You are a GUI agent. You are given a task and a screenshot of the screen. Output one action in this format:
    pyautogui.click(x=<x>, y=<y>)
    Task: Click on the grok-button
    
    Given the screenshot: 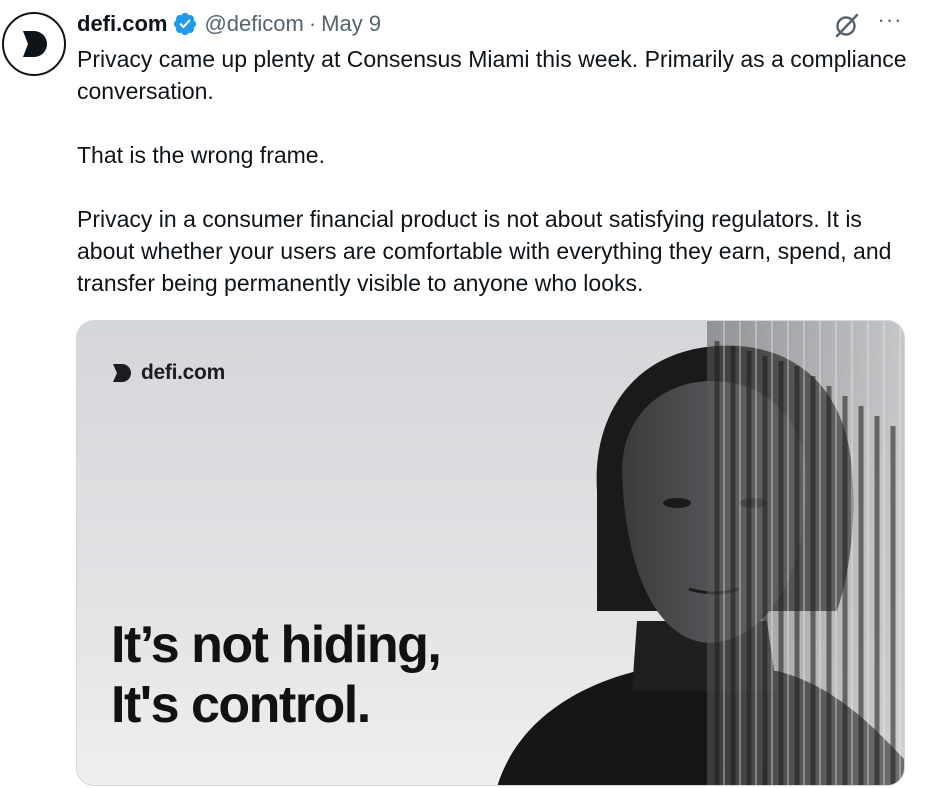 What is the action you would take?
    pyautogui.click(x=847, y=25)
    